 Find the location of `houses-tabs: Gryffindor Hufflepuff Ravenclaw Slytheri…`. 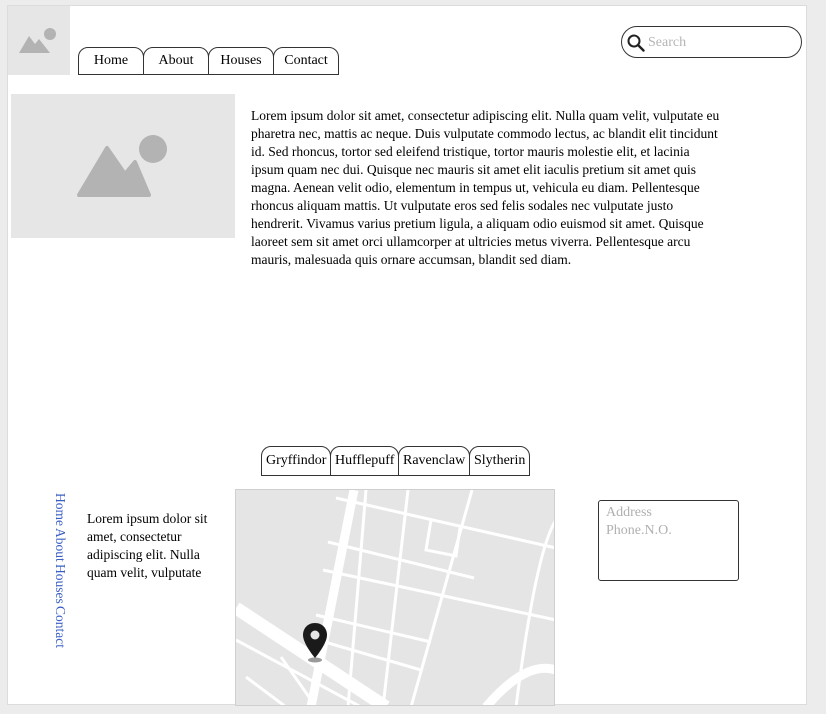

houses-tabs: Gryffindor Hufflepuff Ravenclaw Slytheri… is located at coordinates (395, 461).